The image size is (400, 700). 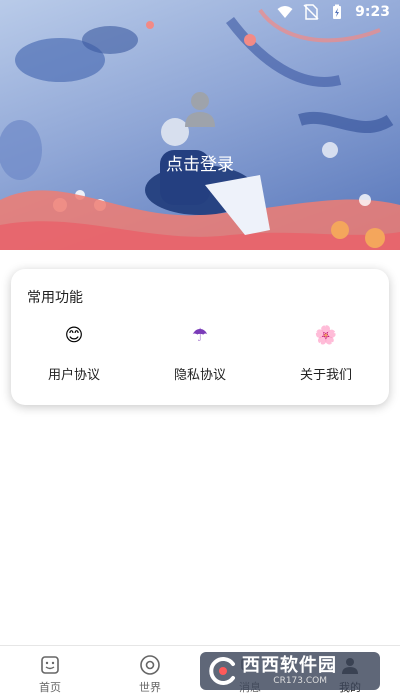 I want to click on about-us-item: 🌸 关于我们, so click(x=326, y=353).